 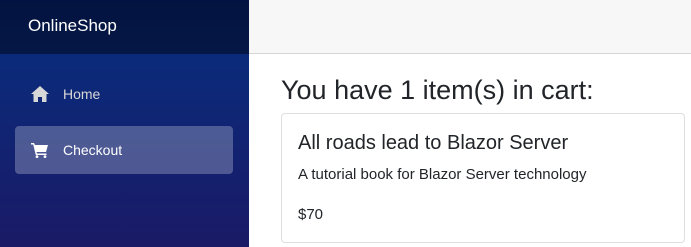 I want to click on top-row, so click(x=470, y=27).